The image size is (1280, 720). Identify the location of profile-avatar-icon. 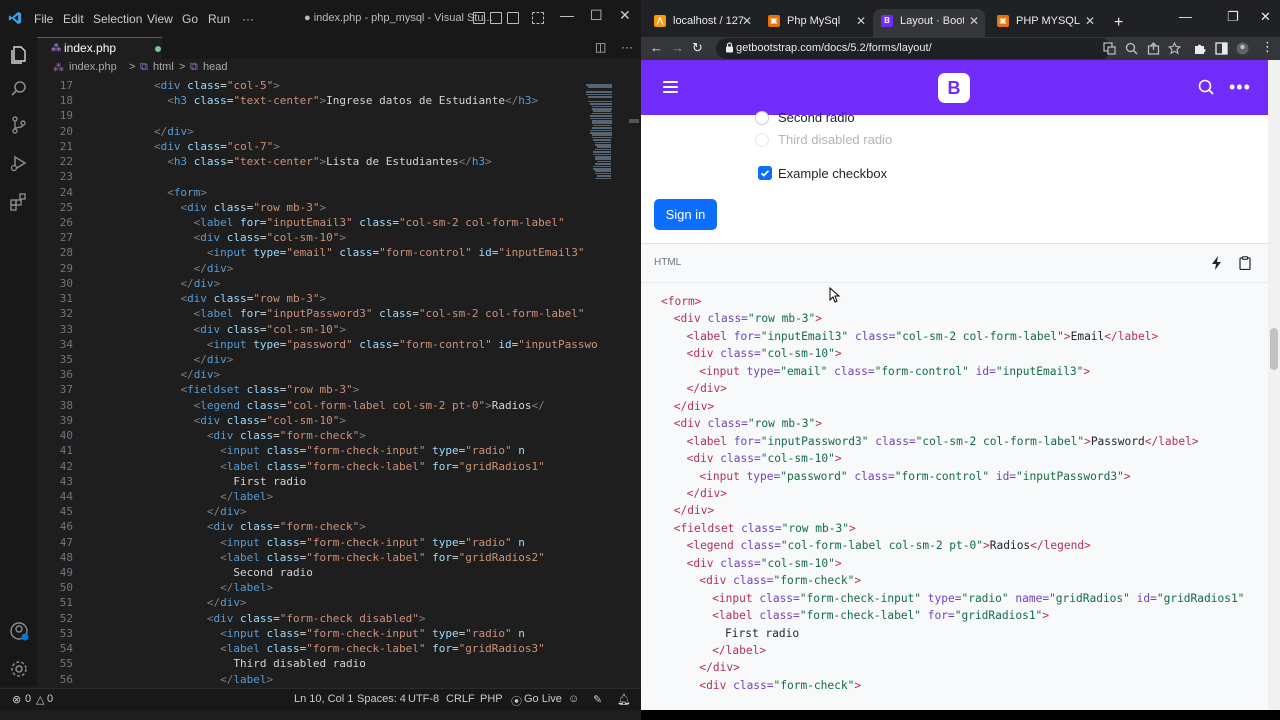
(1242, 48).